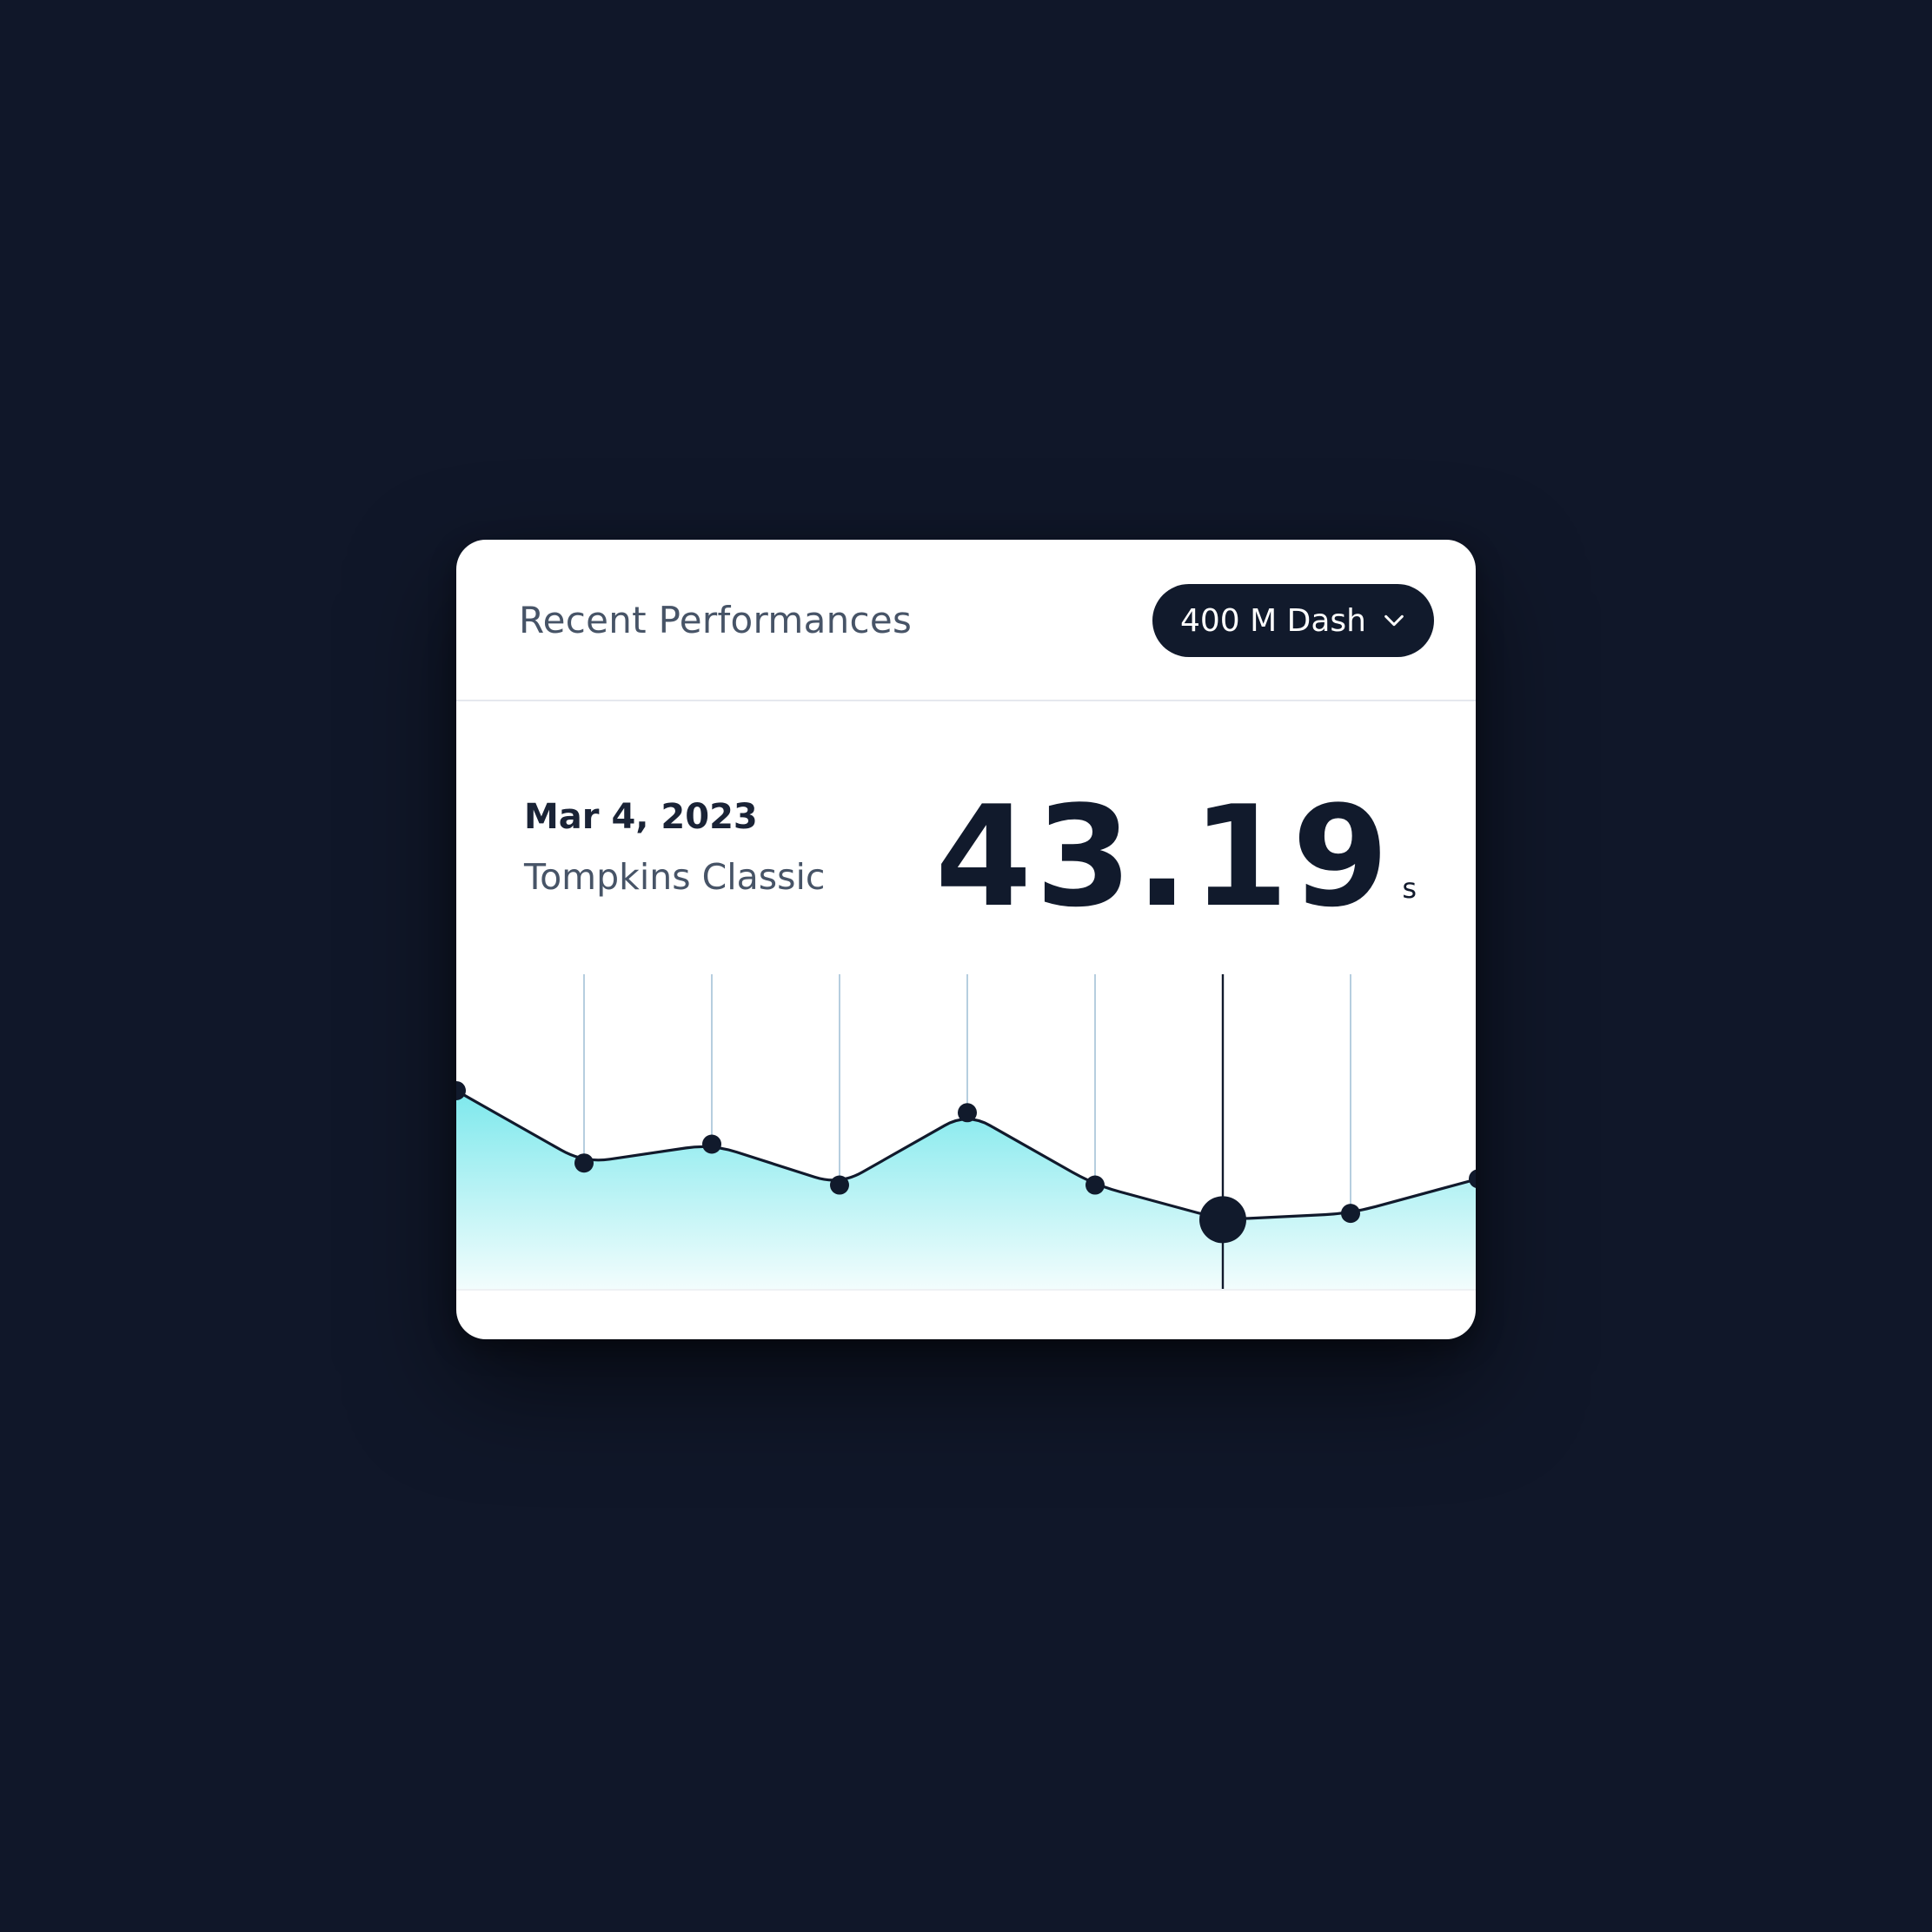 This screenshot has height=1932, width=1932. I want to click on chevron-down-icon, so click(1394, 620).